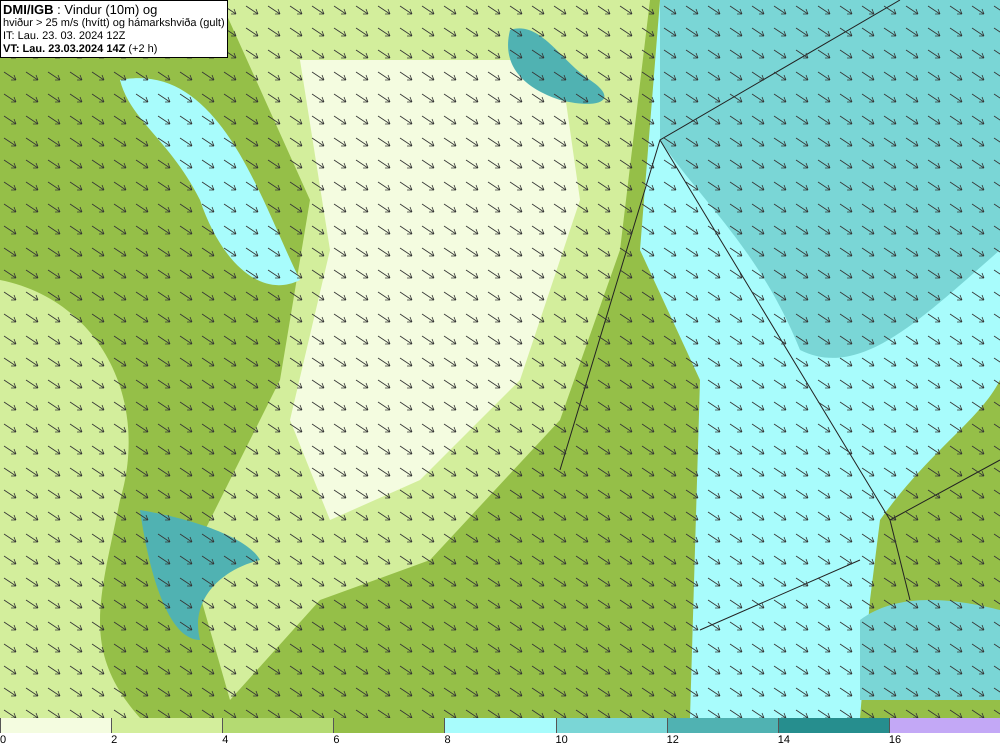 The width and height of the screenshot is (1000, 747). I want to click on legend-label: 6, so click(336, 740).